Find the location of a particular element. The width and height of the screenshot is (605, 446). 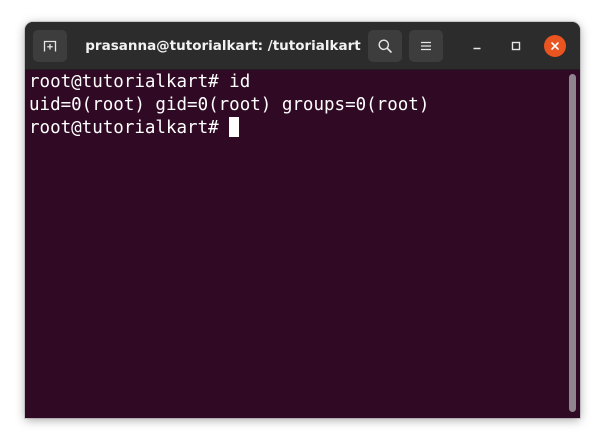

terminal-line: root@tutorialkart# id is located at coordinates (140, 82).